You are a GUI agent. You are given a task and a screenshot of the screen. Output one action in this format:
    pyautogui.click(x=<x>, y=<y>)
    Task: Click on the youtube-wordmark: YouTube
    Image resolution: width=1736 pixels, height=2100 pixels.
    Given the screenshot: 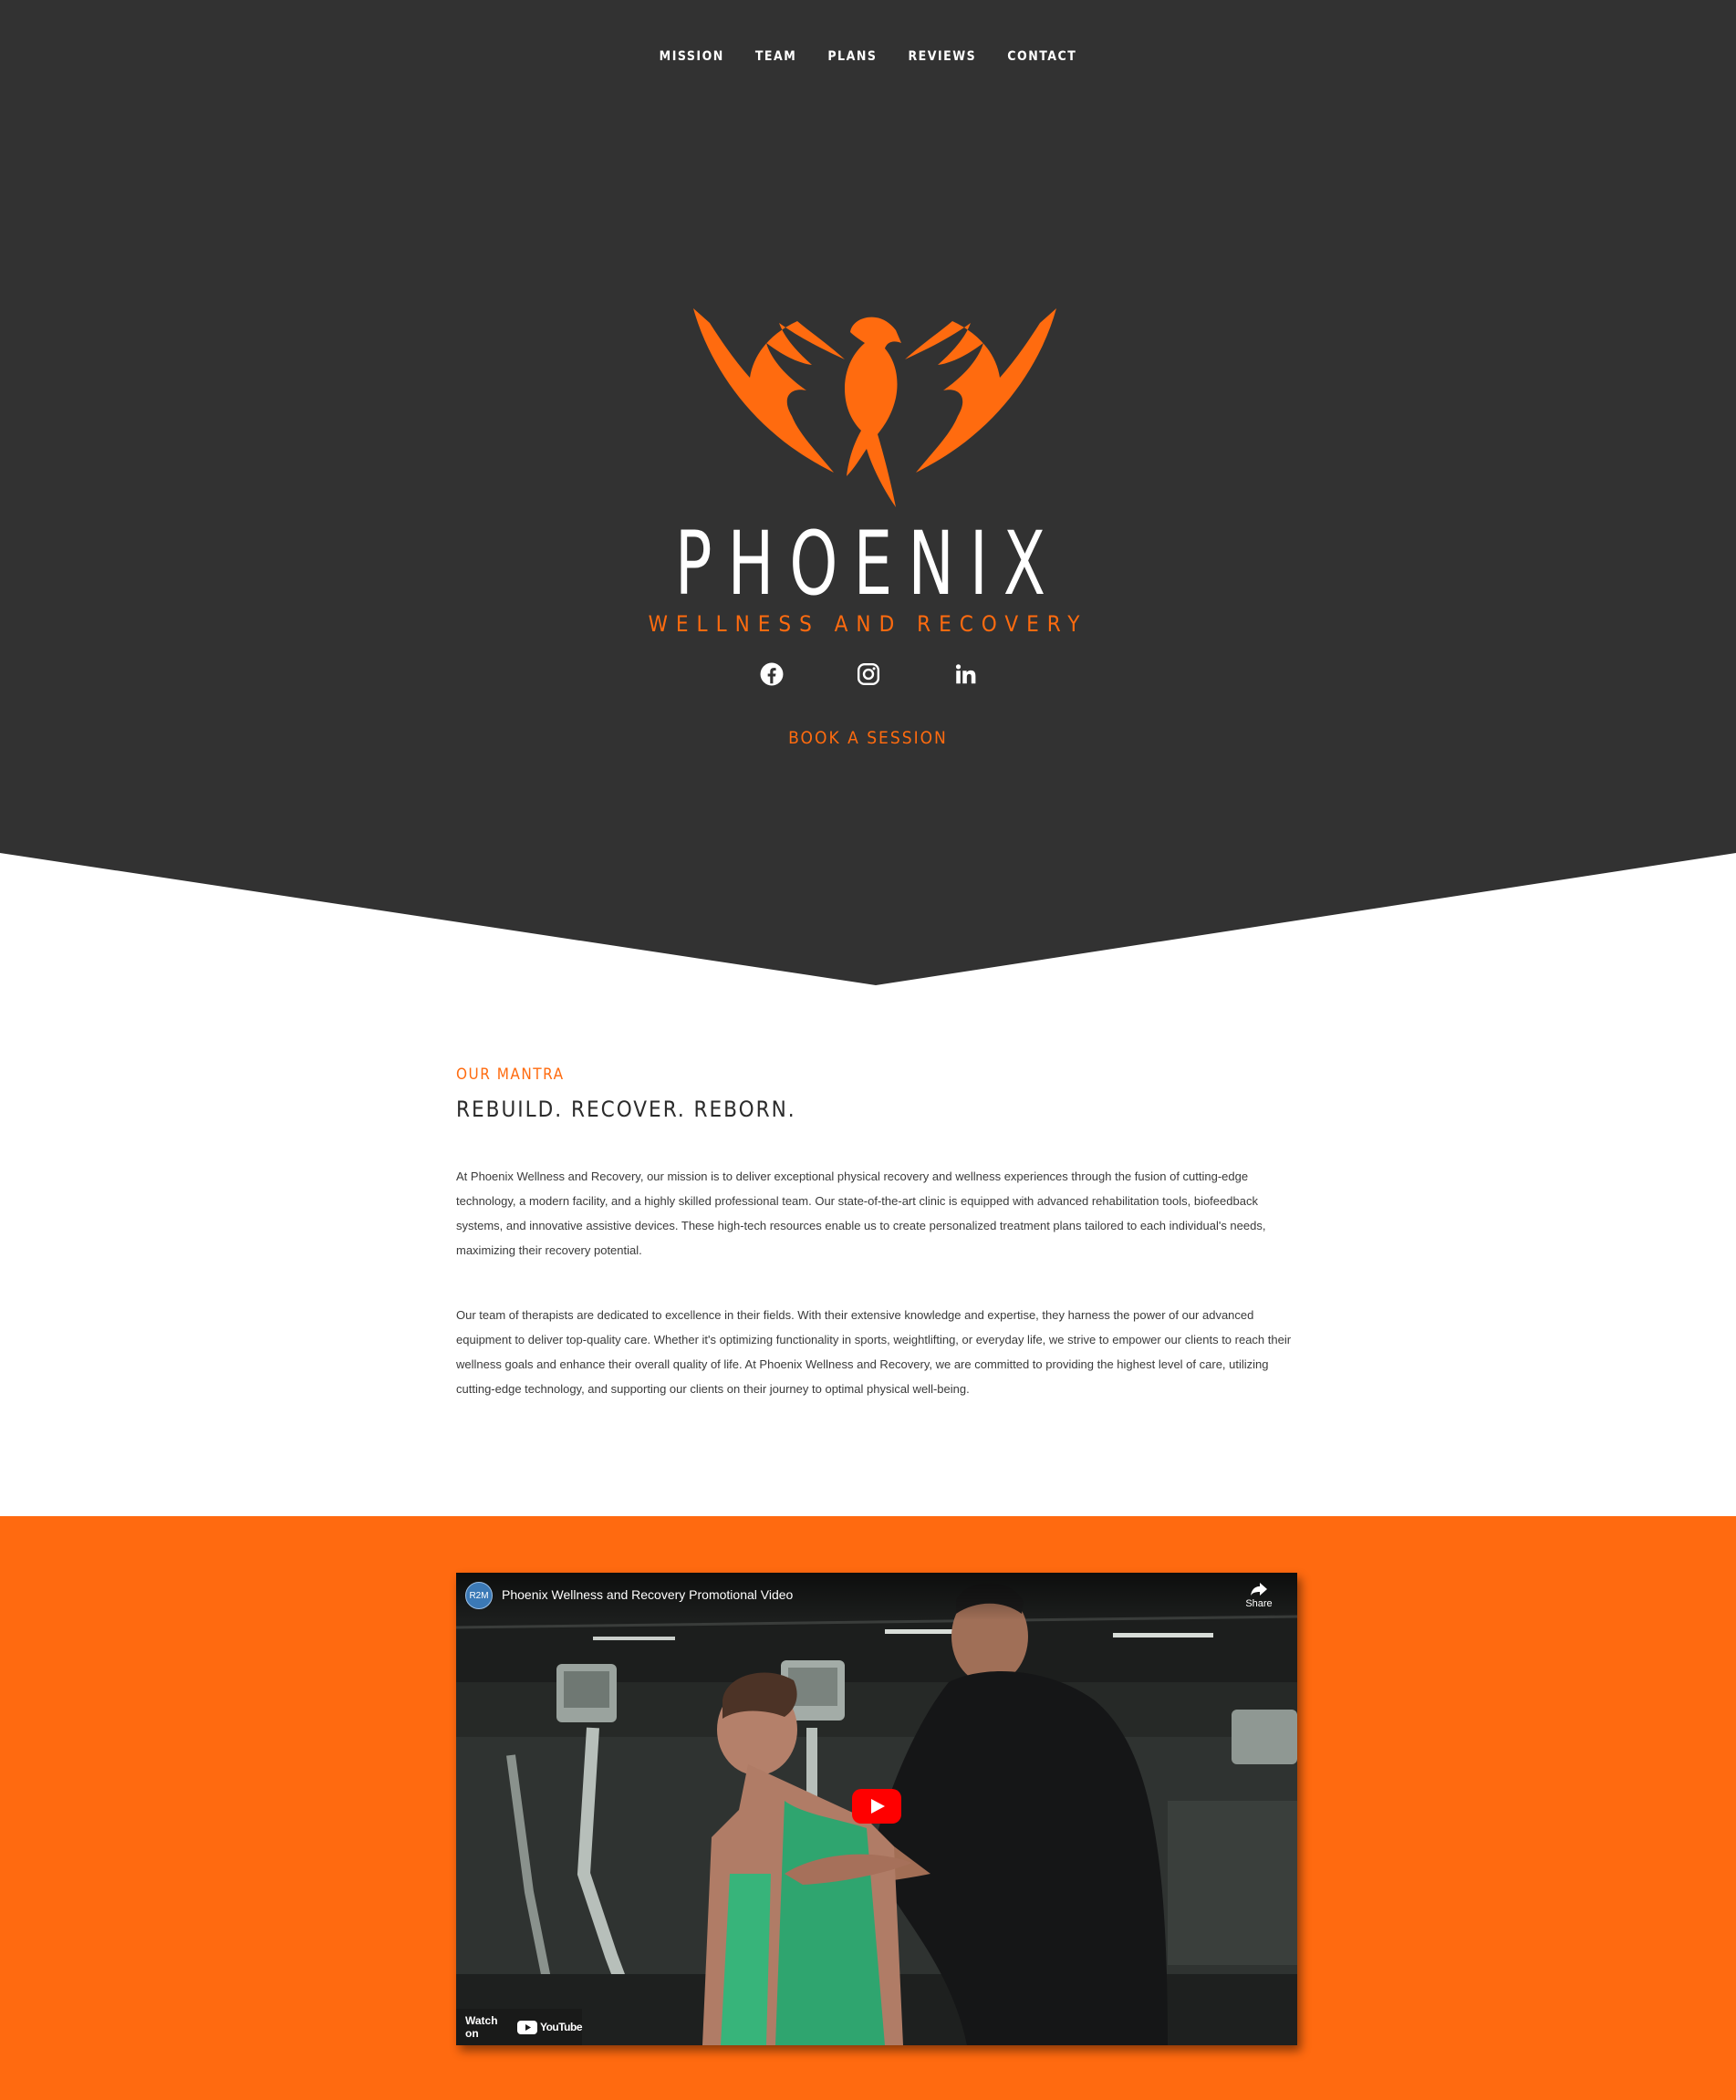 What is the action you would take?
    pyautogui.click(x=561, y=2027)
    